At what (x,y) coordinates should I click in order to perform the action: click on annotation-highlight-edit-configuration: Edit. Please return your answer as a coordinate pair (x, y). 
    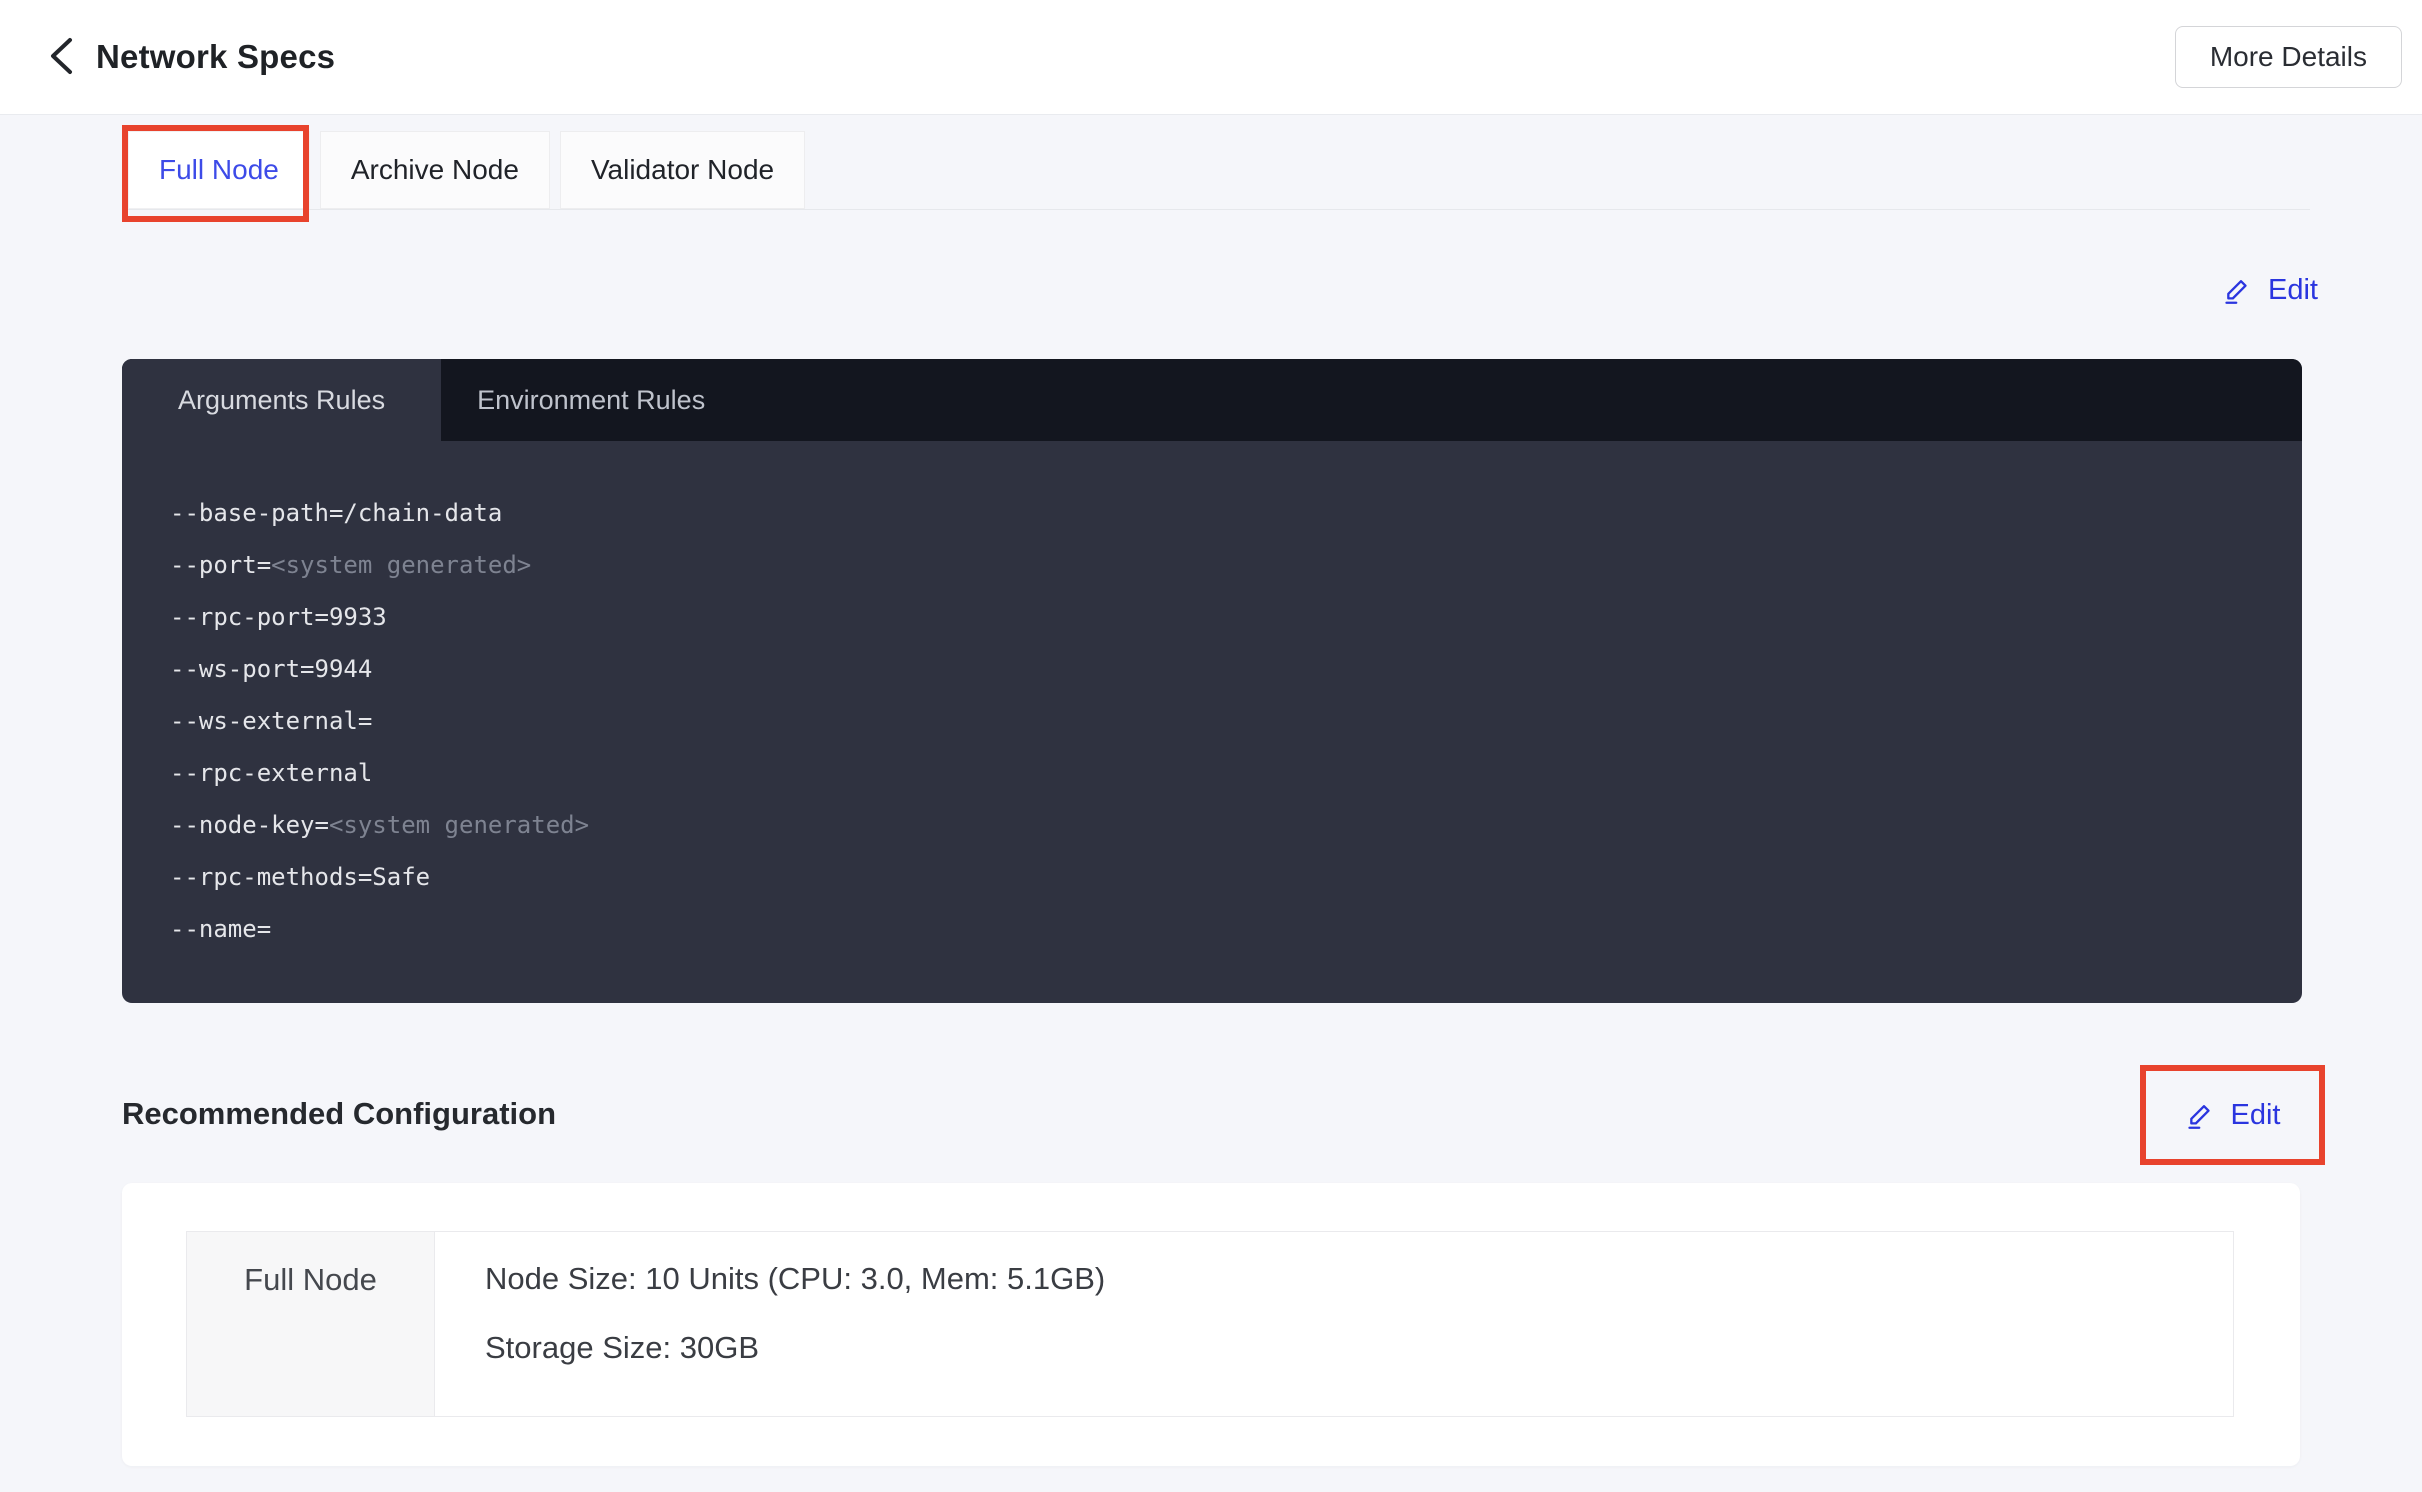
    Looking at the image, I should click on (2232, 1115).